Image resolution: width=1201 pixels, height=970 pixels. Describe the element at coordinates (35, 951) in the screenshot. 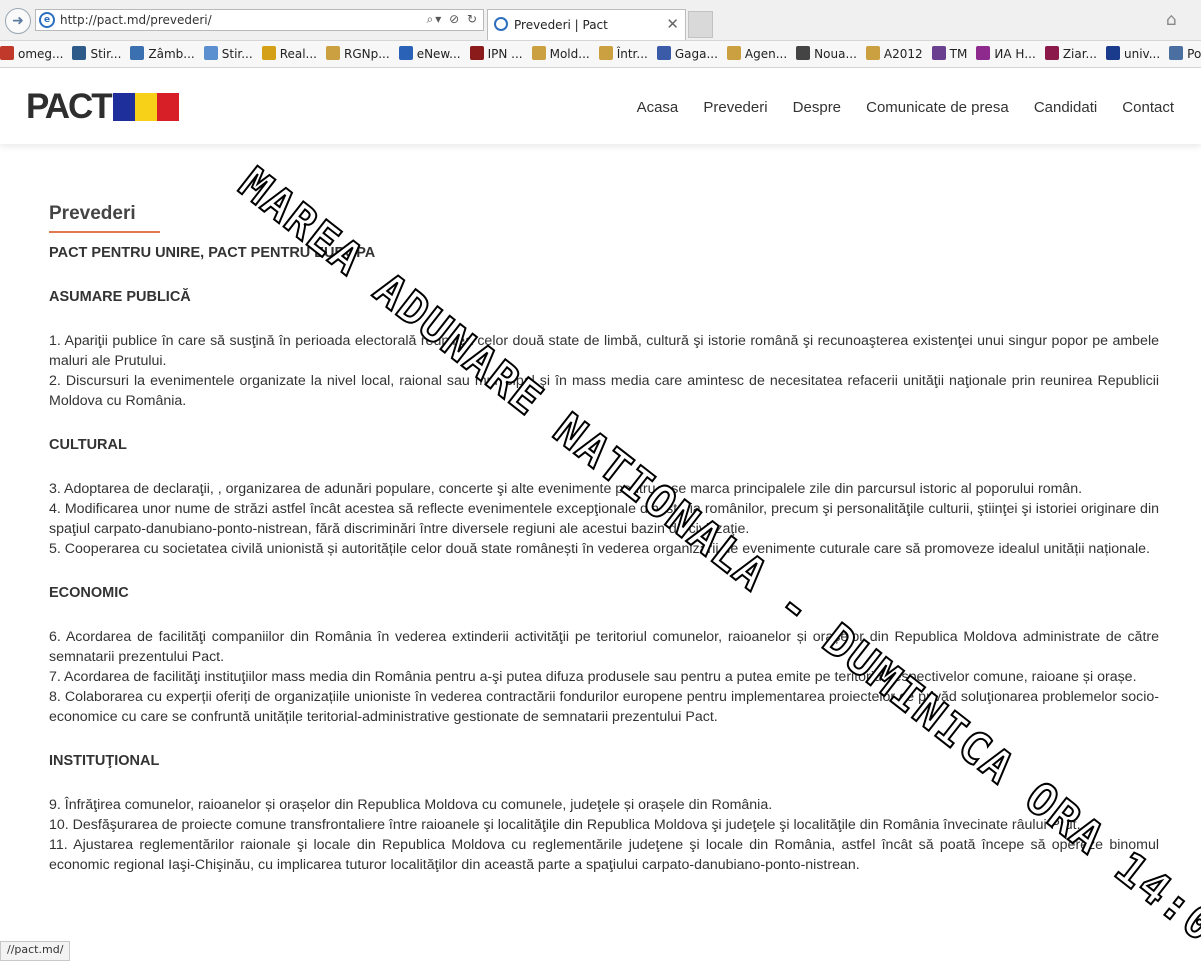

I see `status-bar-url: //pact.md/` at that location.